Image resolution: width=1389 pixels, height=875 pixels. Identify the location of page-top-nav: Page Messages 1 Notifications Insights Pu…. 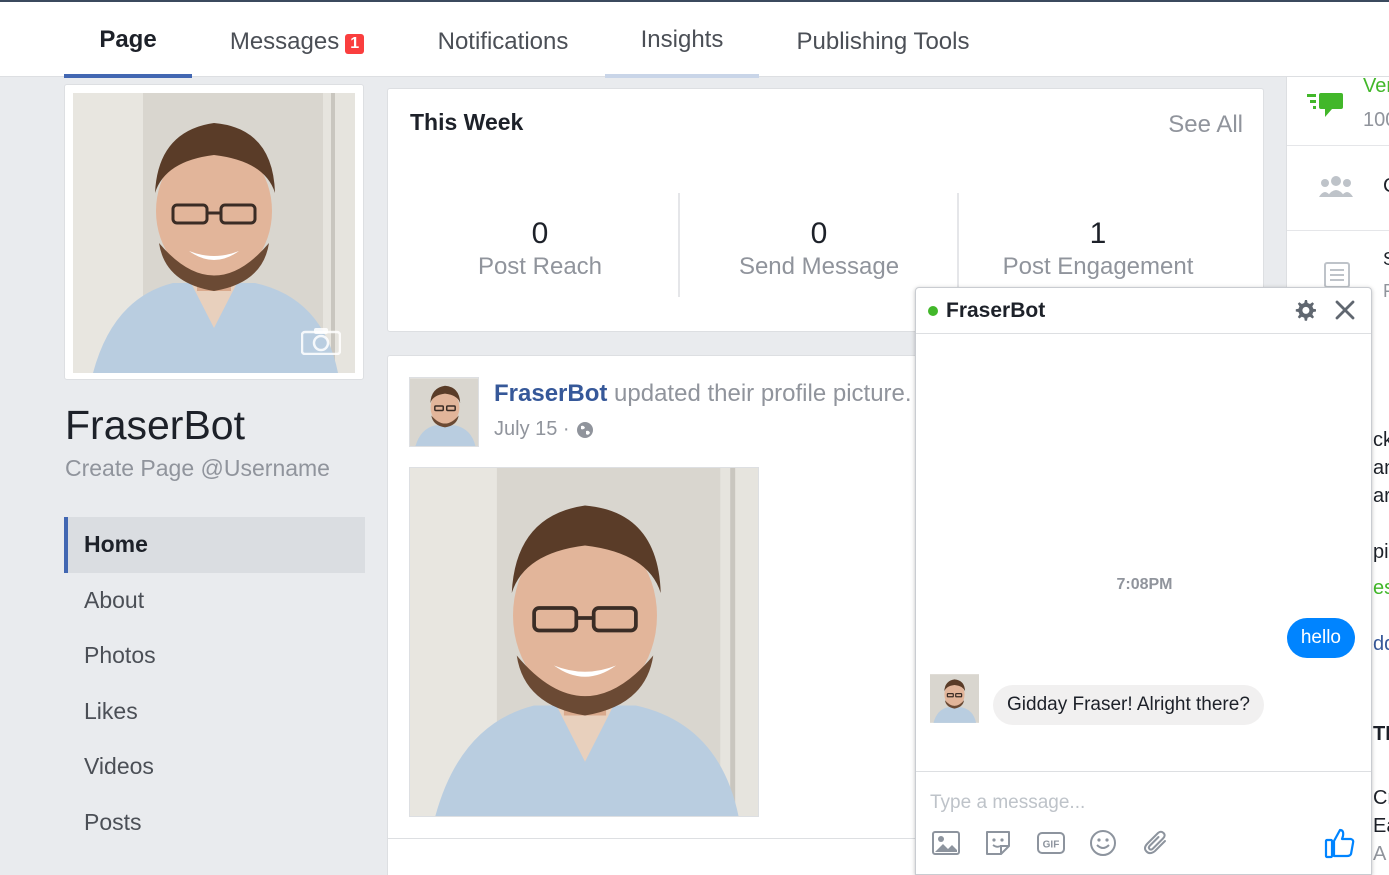
(694, 39).